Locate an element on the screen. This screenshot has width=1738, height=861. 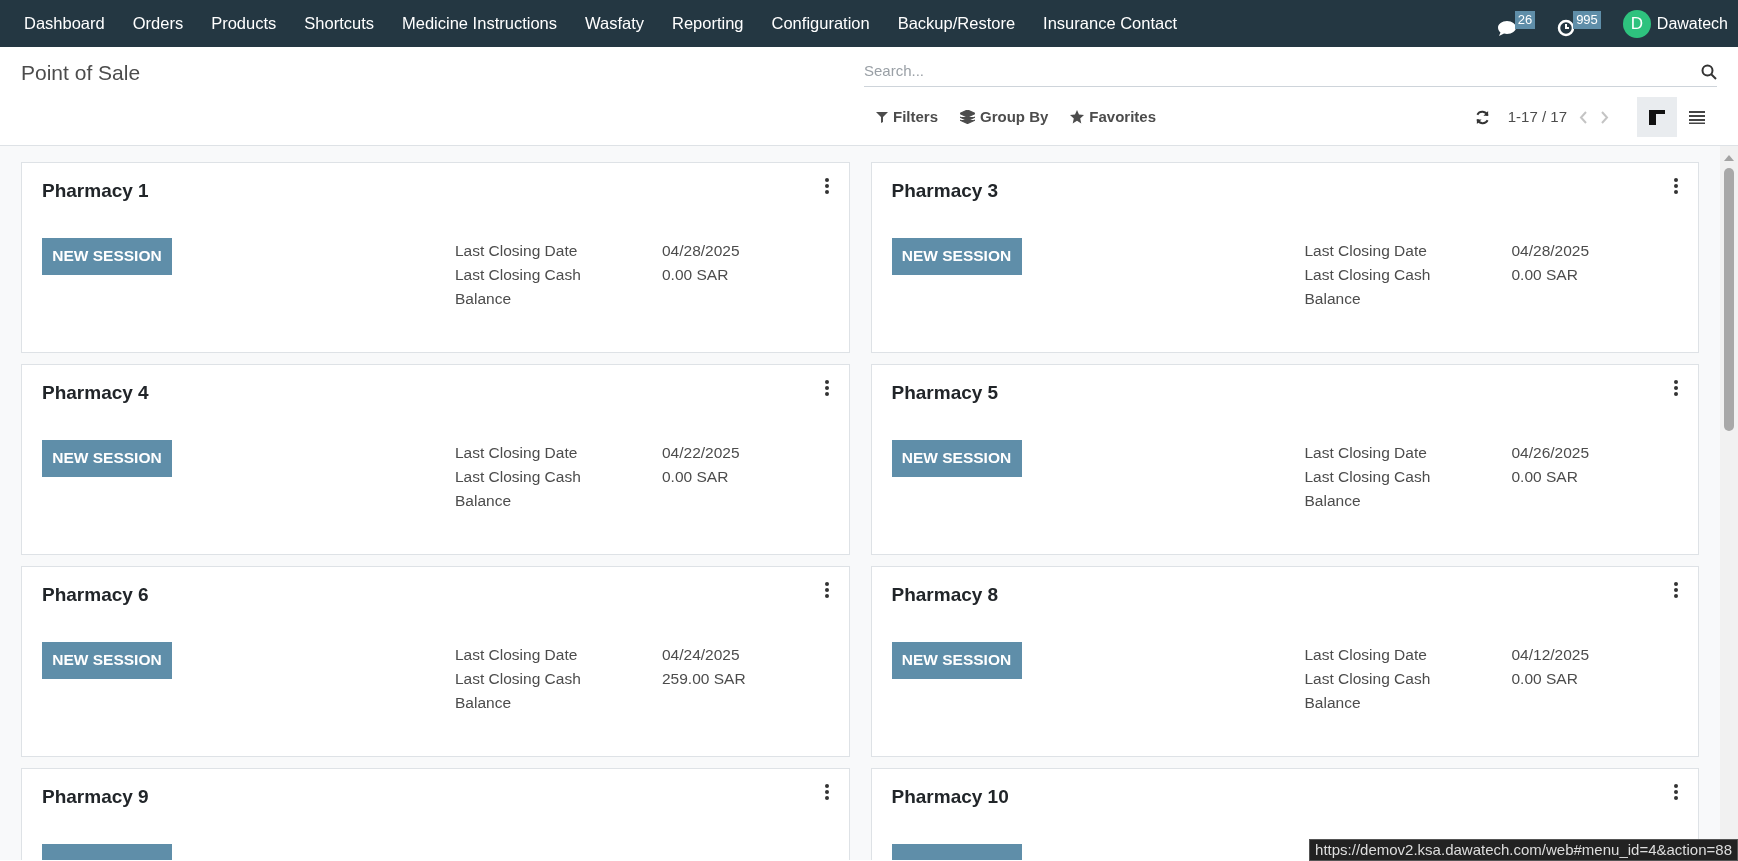
star-icon is located at coordinates (1077, 117).